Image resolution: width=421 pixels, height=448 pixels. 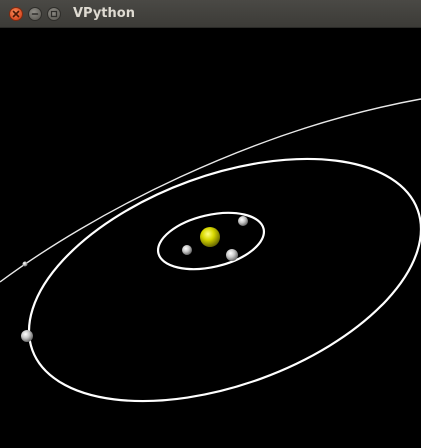 I want to click on close-icon, so click(x=16, y=14).